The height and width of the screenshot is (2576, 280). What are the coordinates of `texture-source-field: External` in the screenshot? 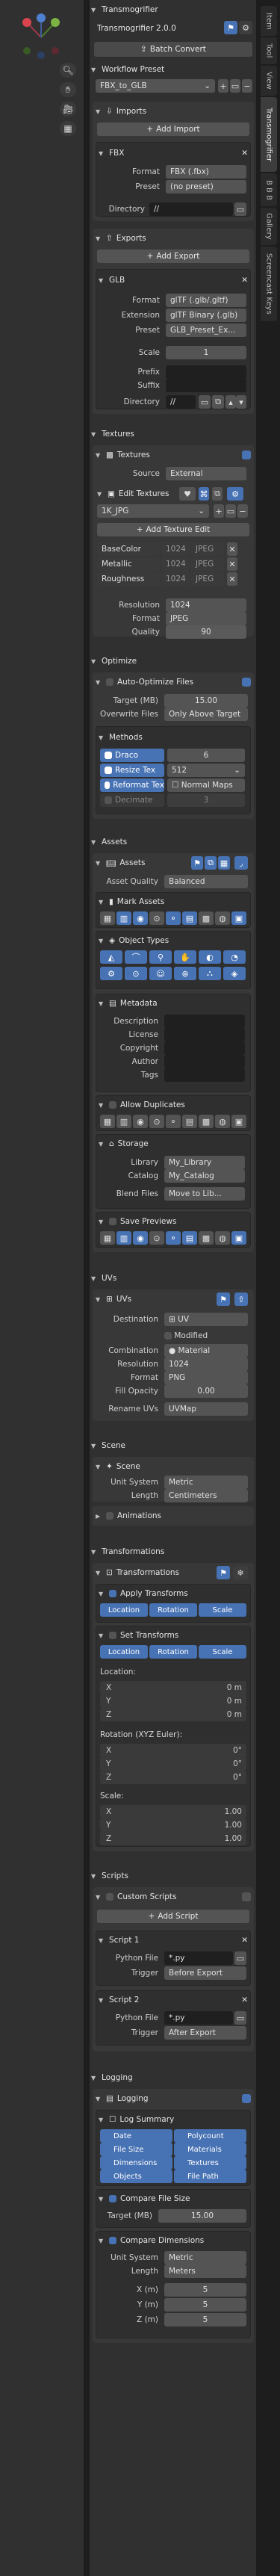 It's located at (206, 473).